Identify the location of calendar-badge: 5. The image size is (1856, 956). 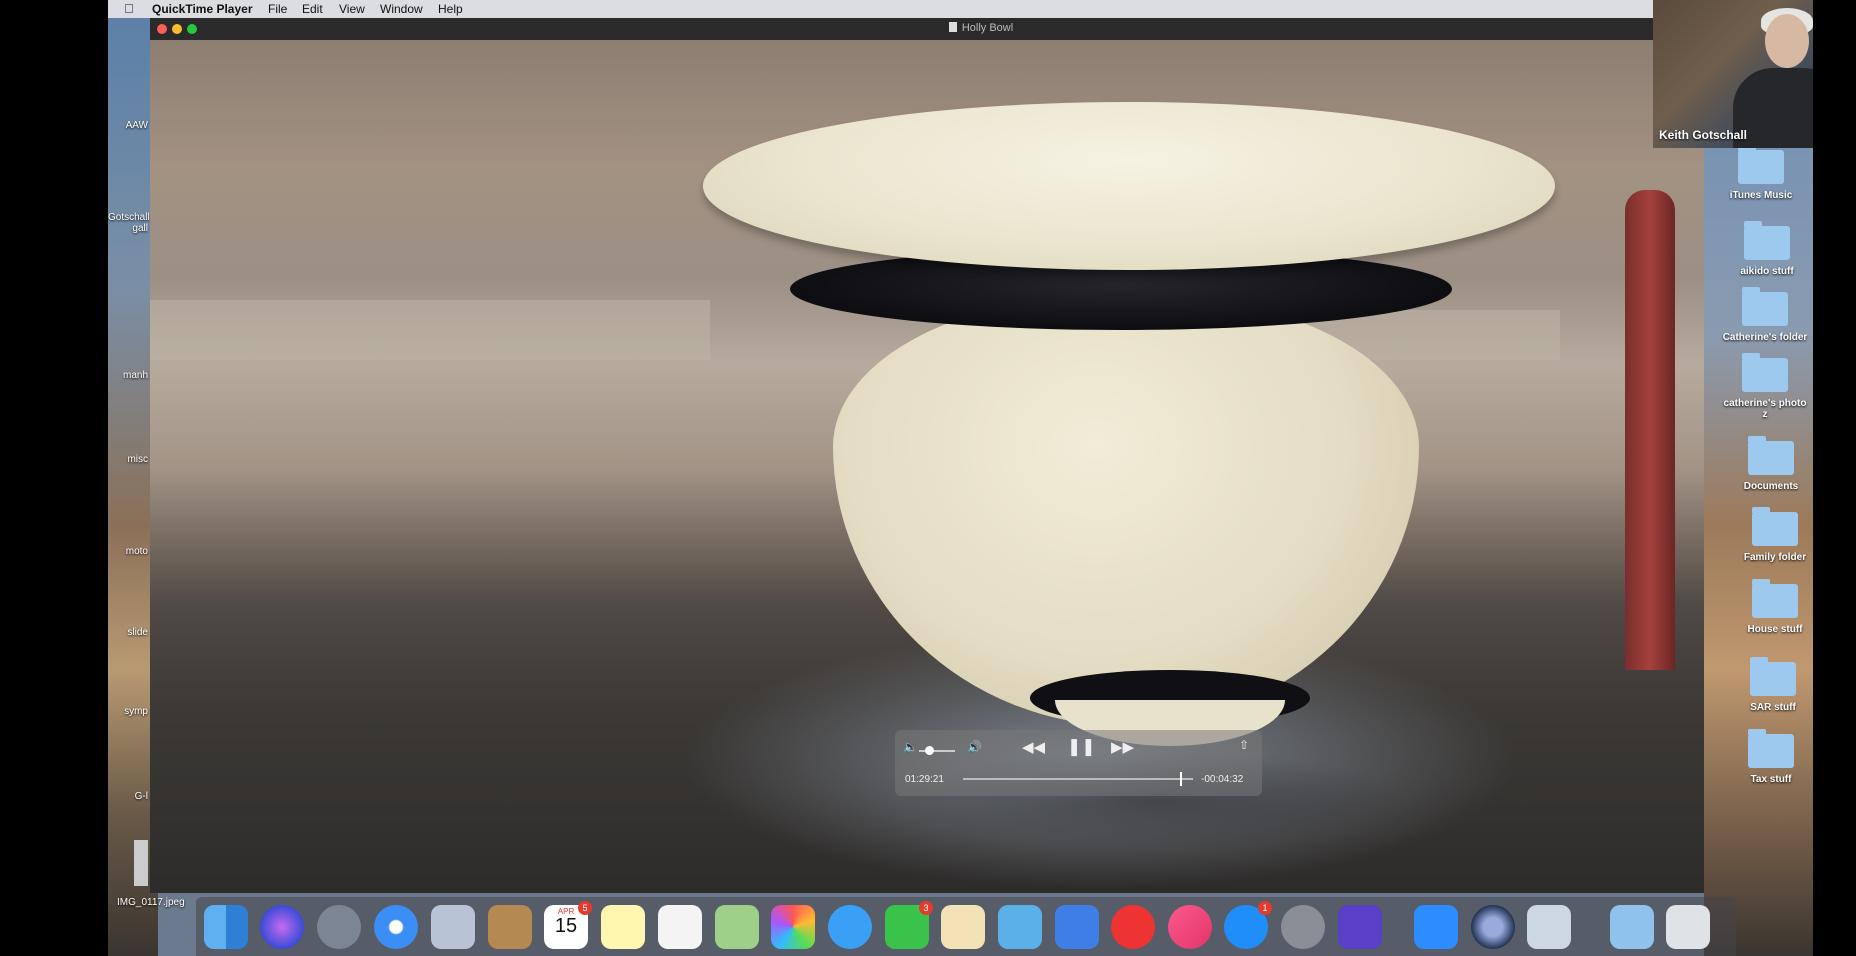
(585, 908).